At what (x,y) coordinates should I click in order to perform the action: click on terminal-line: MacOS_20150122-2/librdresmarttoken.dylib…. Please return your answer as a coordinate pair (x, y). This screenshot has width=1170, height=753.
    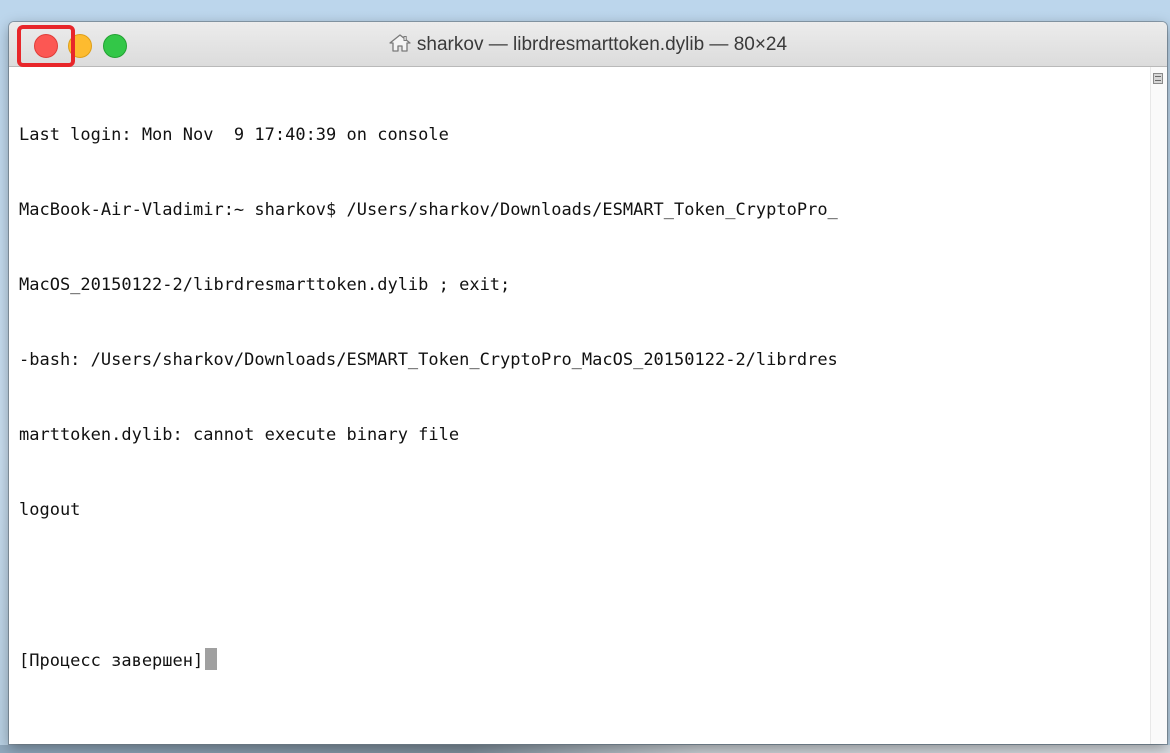
    Looking at the image, I should click on (265, 285).